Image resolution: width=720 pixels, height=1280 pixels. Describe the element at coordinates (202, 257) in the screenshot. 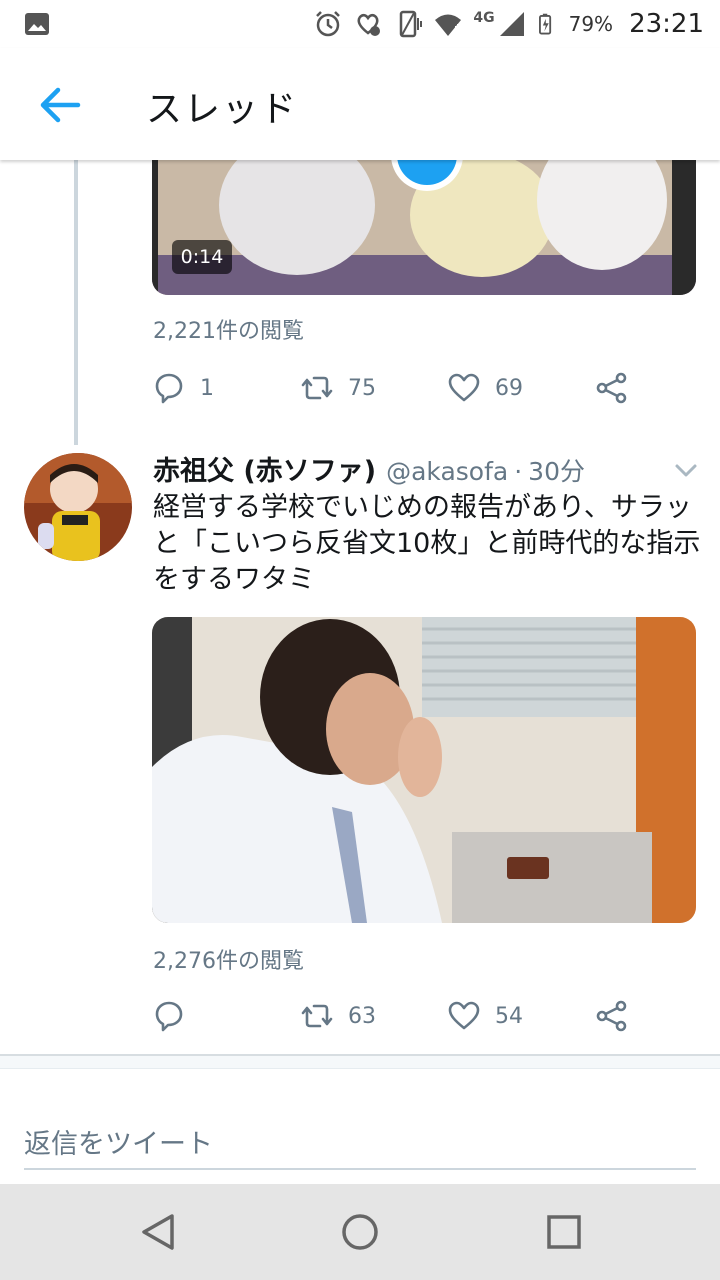

I see `video-duration: 0:14` at that location.